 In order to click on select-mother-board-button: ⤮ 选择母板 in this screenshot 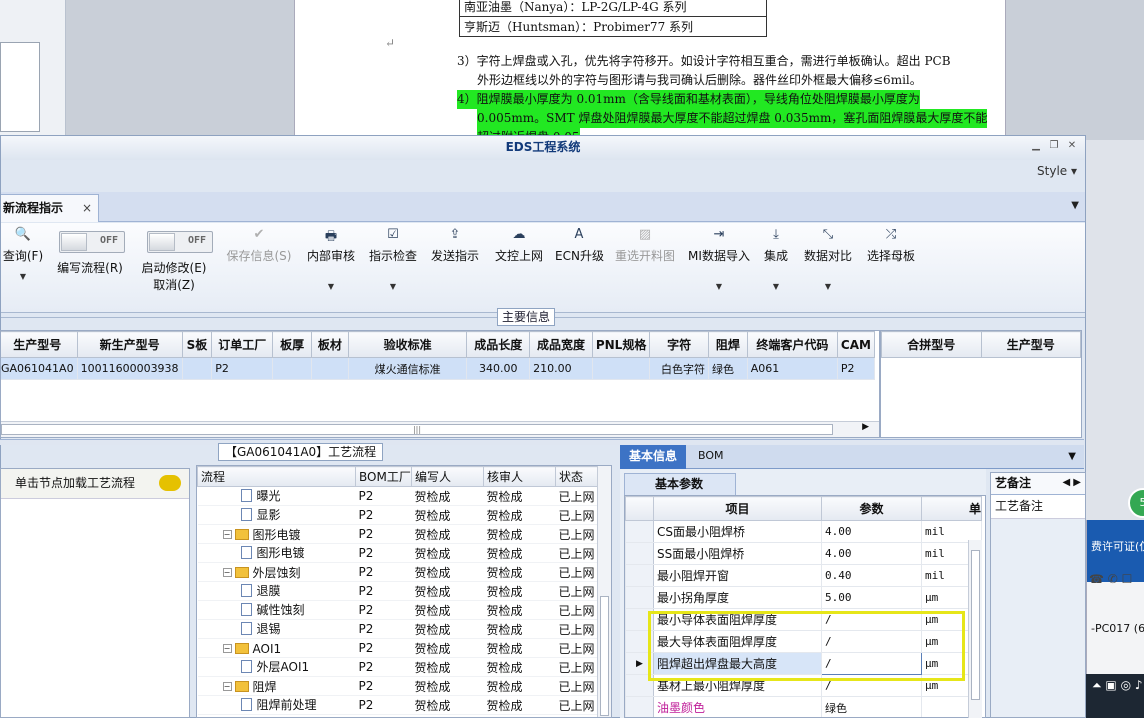, I will do `click(891, 245)`.